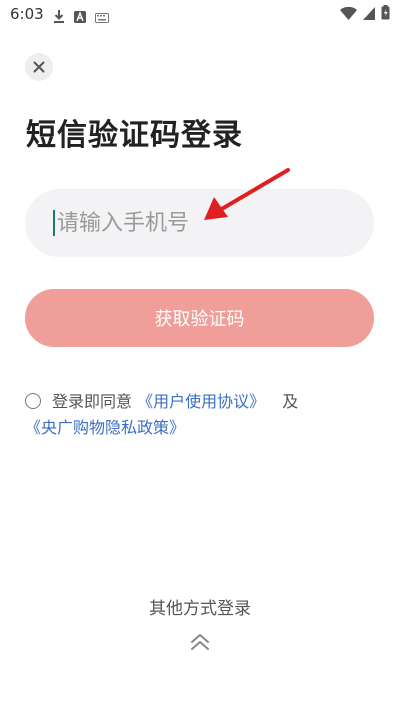  Describe the element at coordinates (290, 401) in the screenshot. I see `agreement-and: 及` at that location.